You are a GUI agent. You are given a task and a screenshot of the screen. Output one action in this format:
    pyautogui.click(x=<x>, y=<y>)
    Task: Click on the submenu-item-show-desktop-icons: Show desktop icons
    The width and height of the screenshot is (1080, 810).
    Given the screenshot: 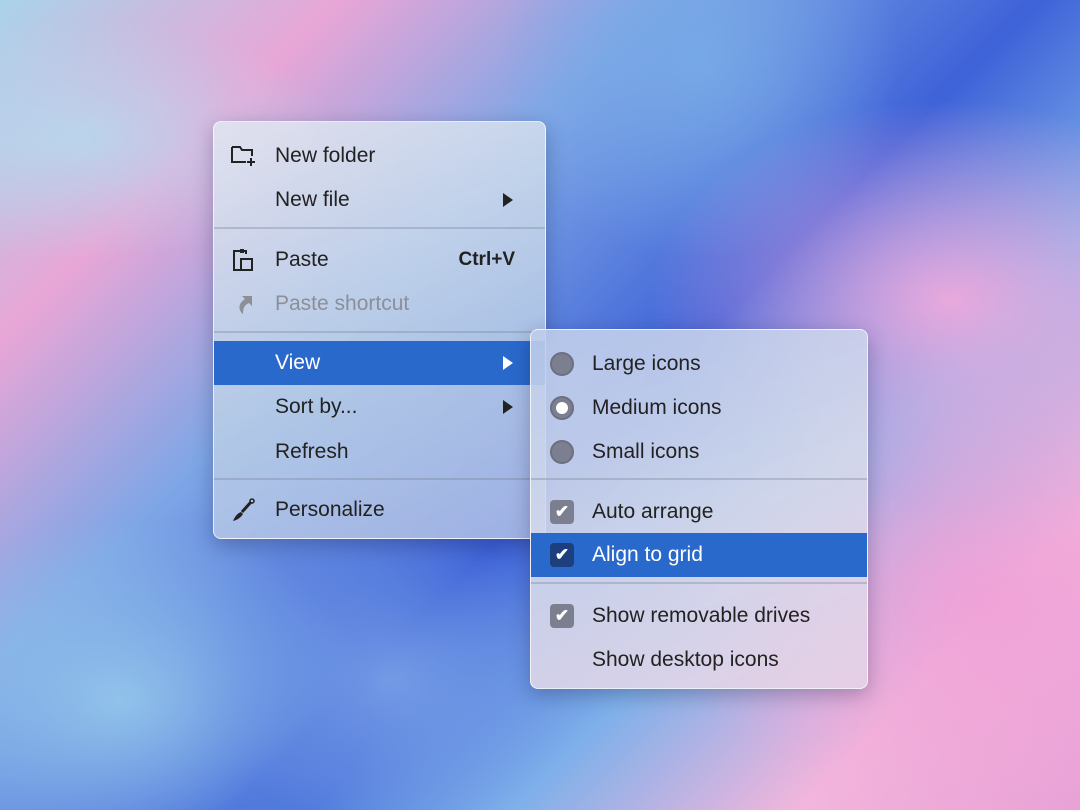 What is the action you would take?
    pyautogui.click(x=699, y=660)
    